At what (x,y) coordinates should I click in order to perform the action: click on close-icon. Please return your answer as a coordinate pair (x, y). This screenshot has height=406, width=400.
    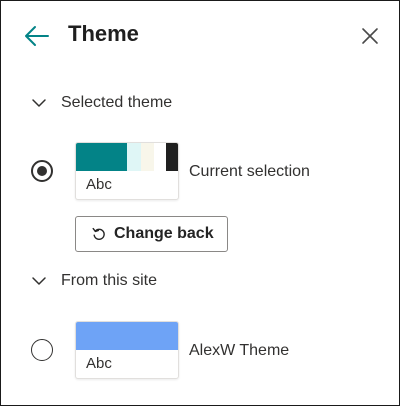
    Looking at the image, I should click on (370, 36).